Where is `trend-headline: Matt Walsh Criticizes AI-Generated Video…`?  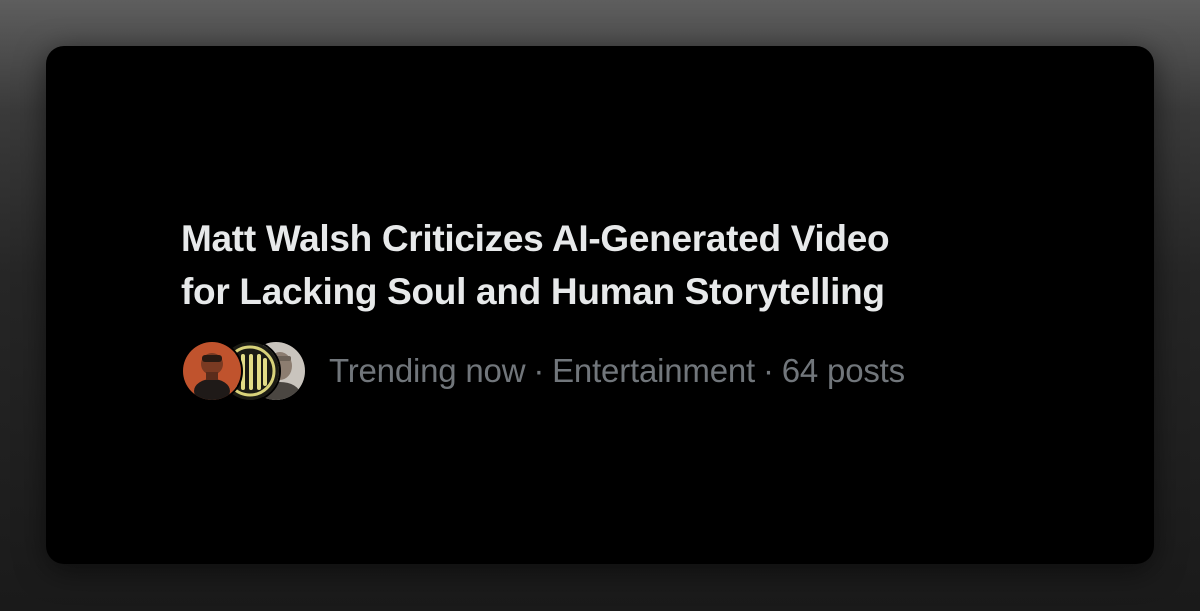
trend-headline: Matt Walsh Criticizes AI-Generated Video… is located at coordinates (631, 265).